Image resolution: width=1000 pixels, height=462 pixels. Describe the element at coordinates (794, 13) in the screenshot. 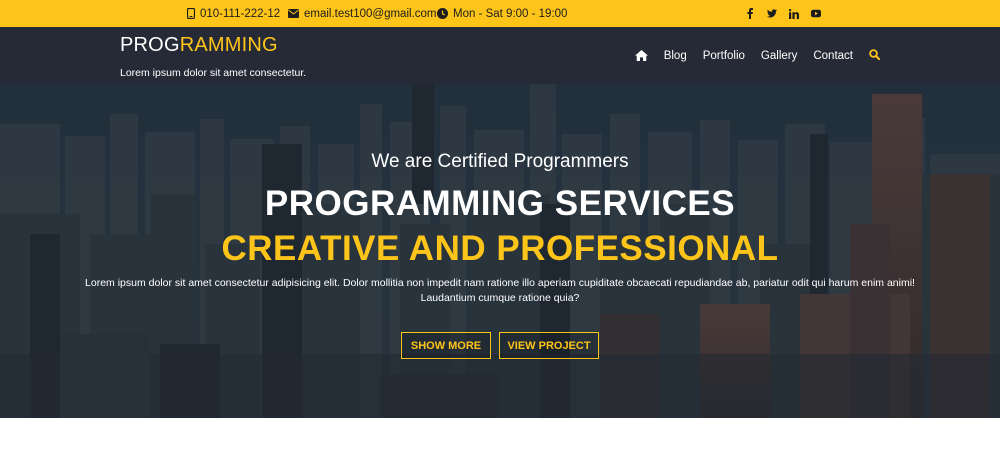

I see `linkedin-icon` at that location.